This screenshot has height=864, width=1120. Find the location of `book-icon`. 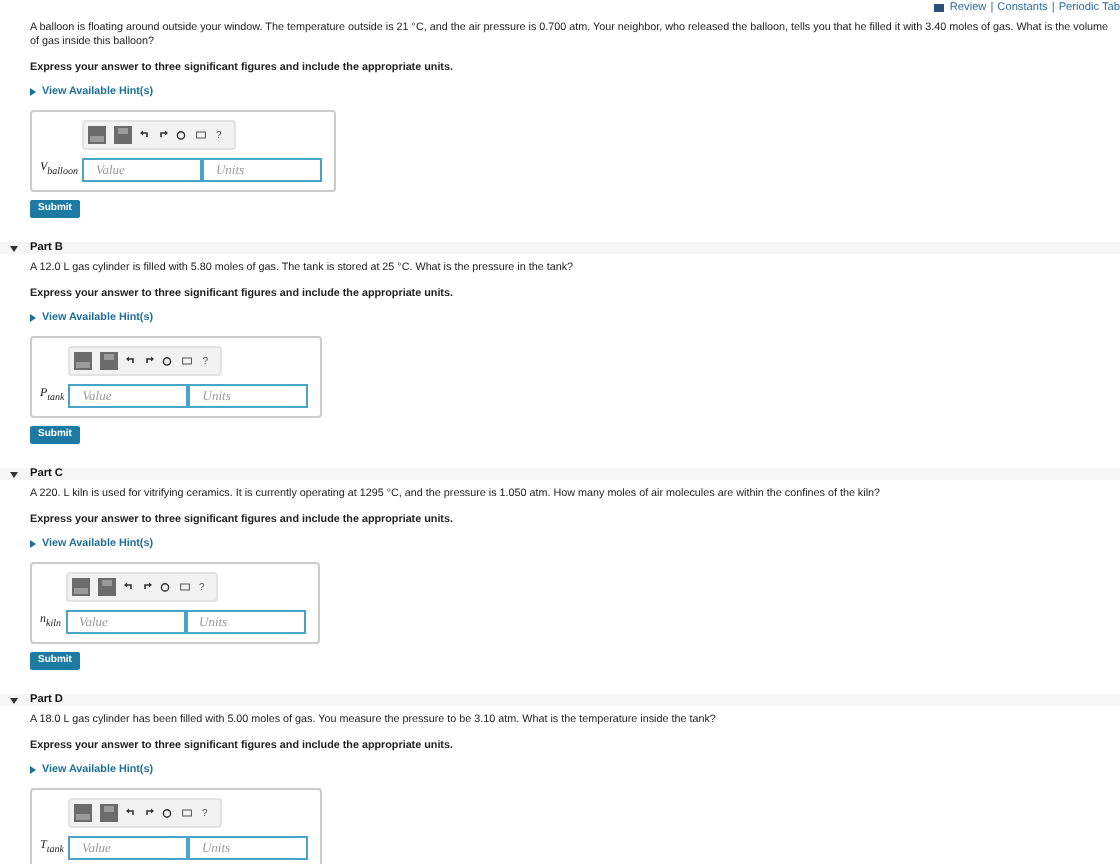

book-icon is located at coordinates (938, 8).